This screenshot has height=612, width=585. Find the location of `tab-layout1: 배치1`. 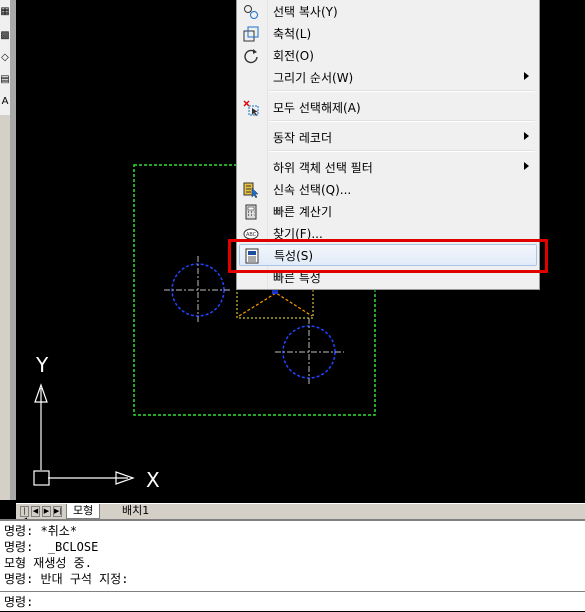

tab-layout1: 배치1 is located at coordinates (135, 511).